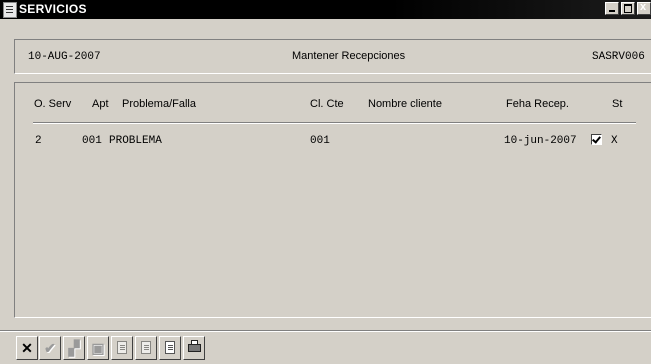  I want to click on minimize-button, so click(612, 8).